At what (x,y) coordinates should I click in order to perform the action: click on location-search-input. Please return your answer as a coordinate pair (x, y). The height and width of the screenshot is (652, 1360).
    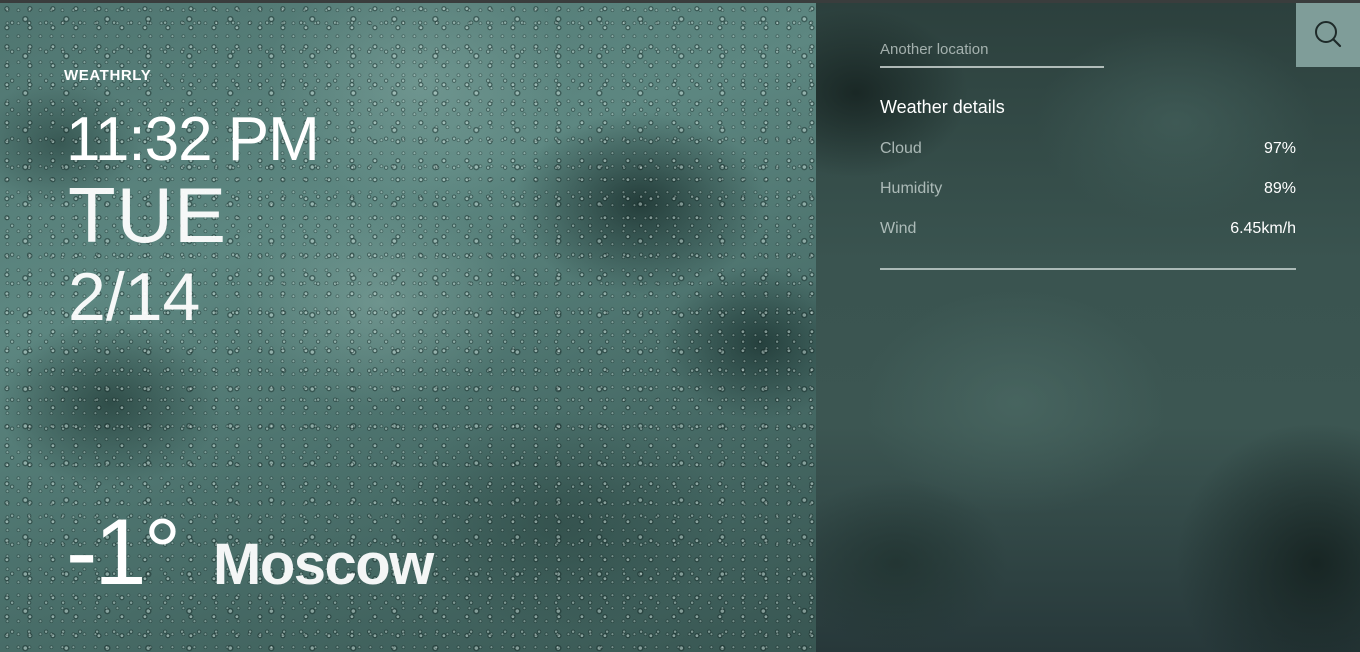
    Looking at the image, I should click on (992, 50).